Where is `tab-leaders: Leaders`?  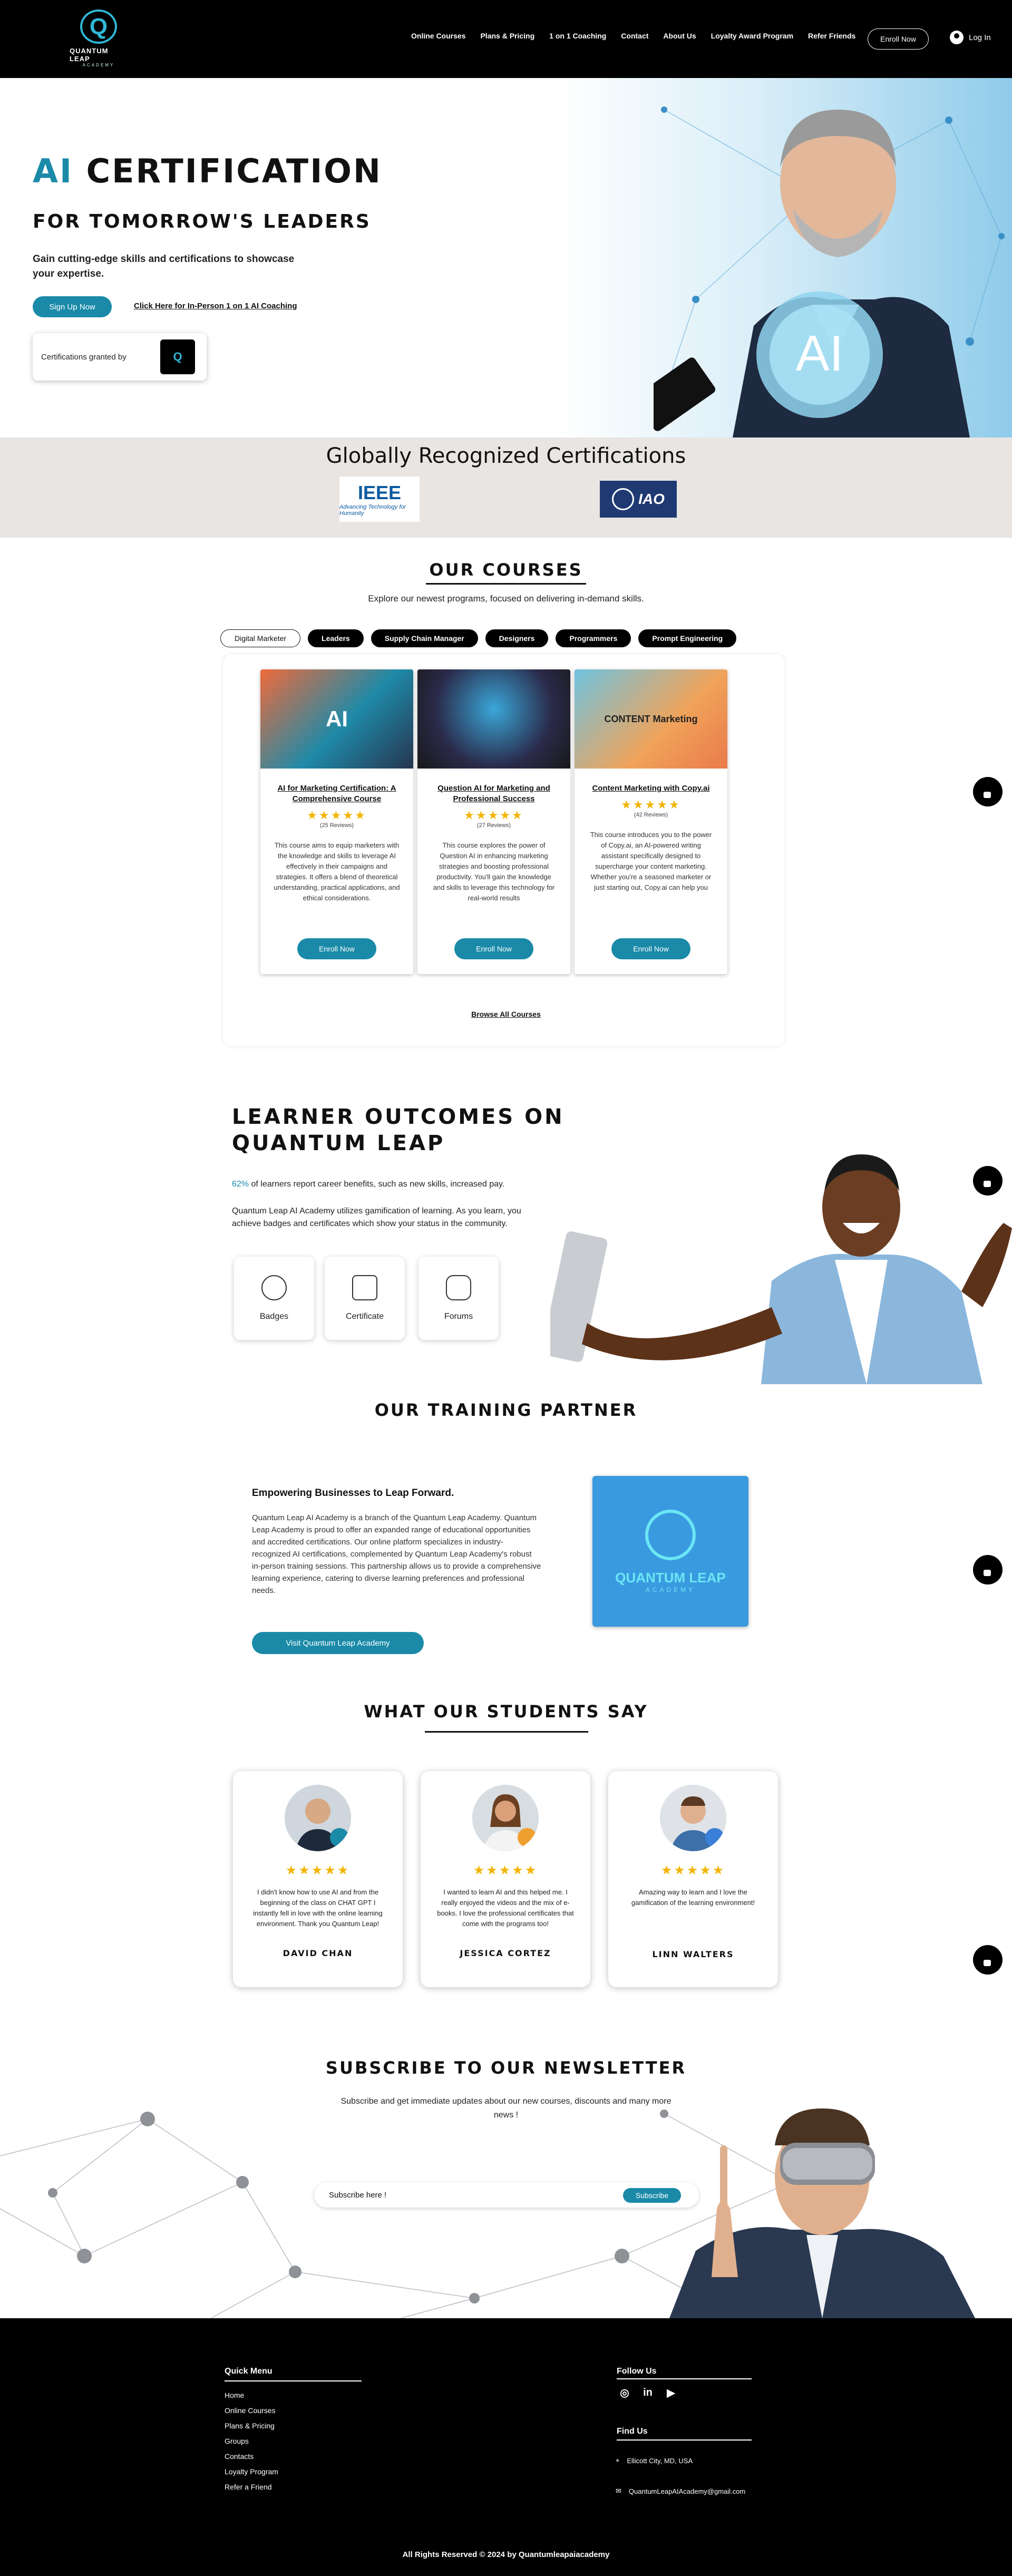
tab-leaders: Leaders is located at coordinates (336, 638).